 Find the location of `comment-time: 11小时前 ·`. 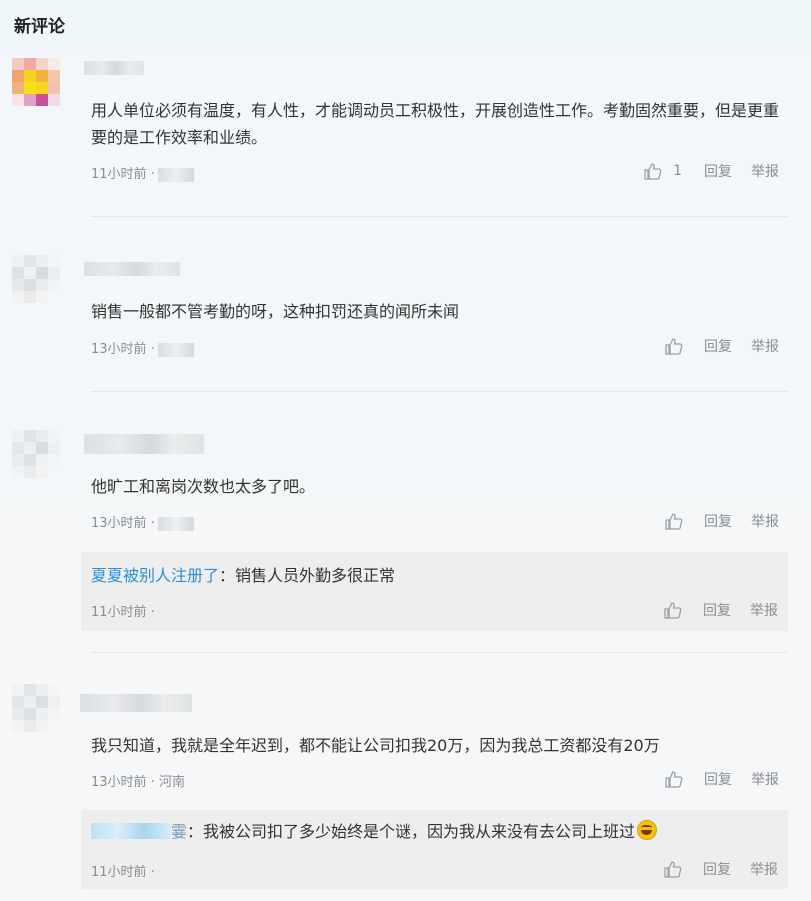

comment-time: 11小时前 · is located at coordinates (123, 174).